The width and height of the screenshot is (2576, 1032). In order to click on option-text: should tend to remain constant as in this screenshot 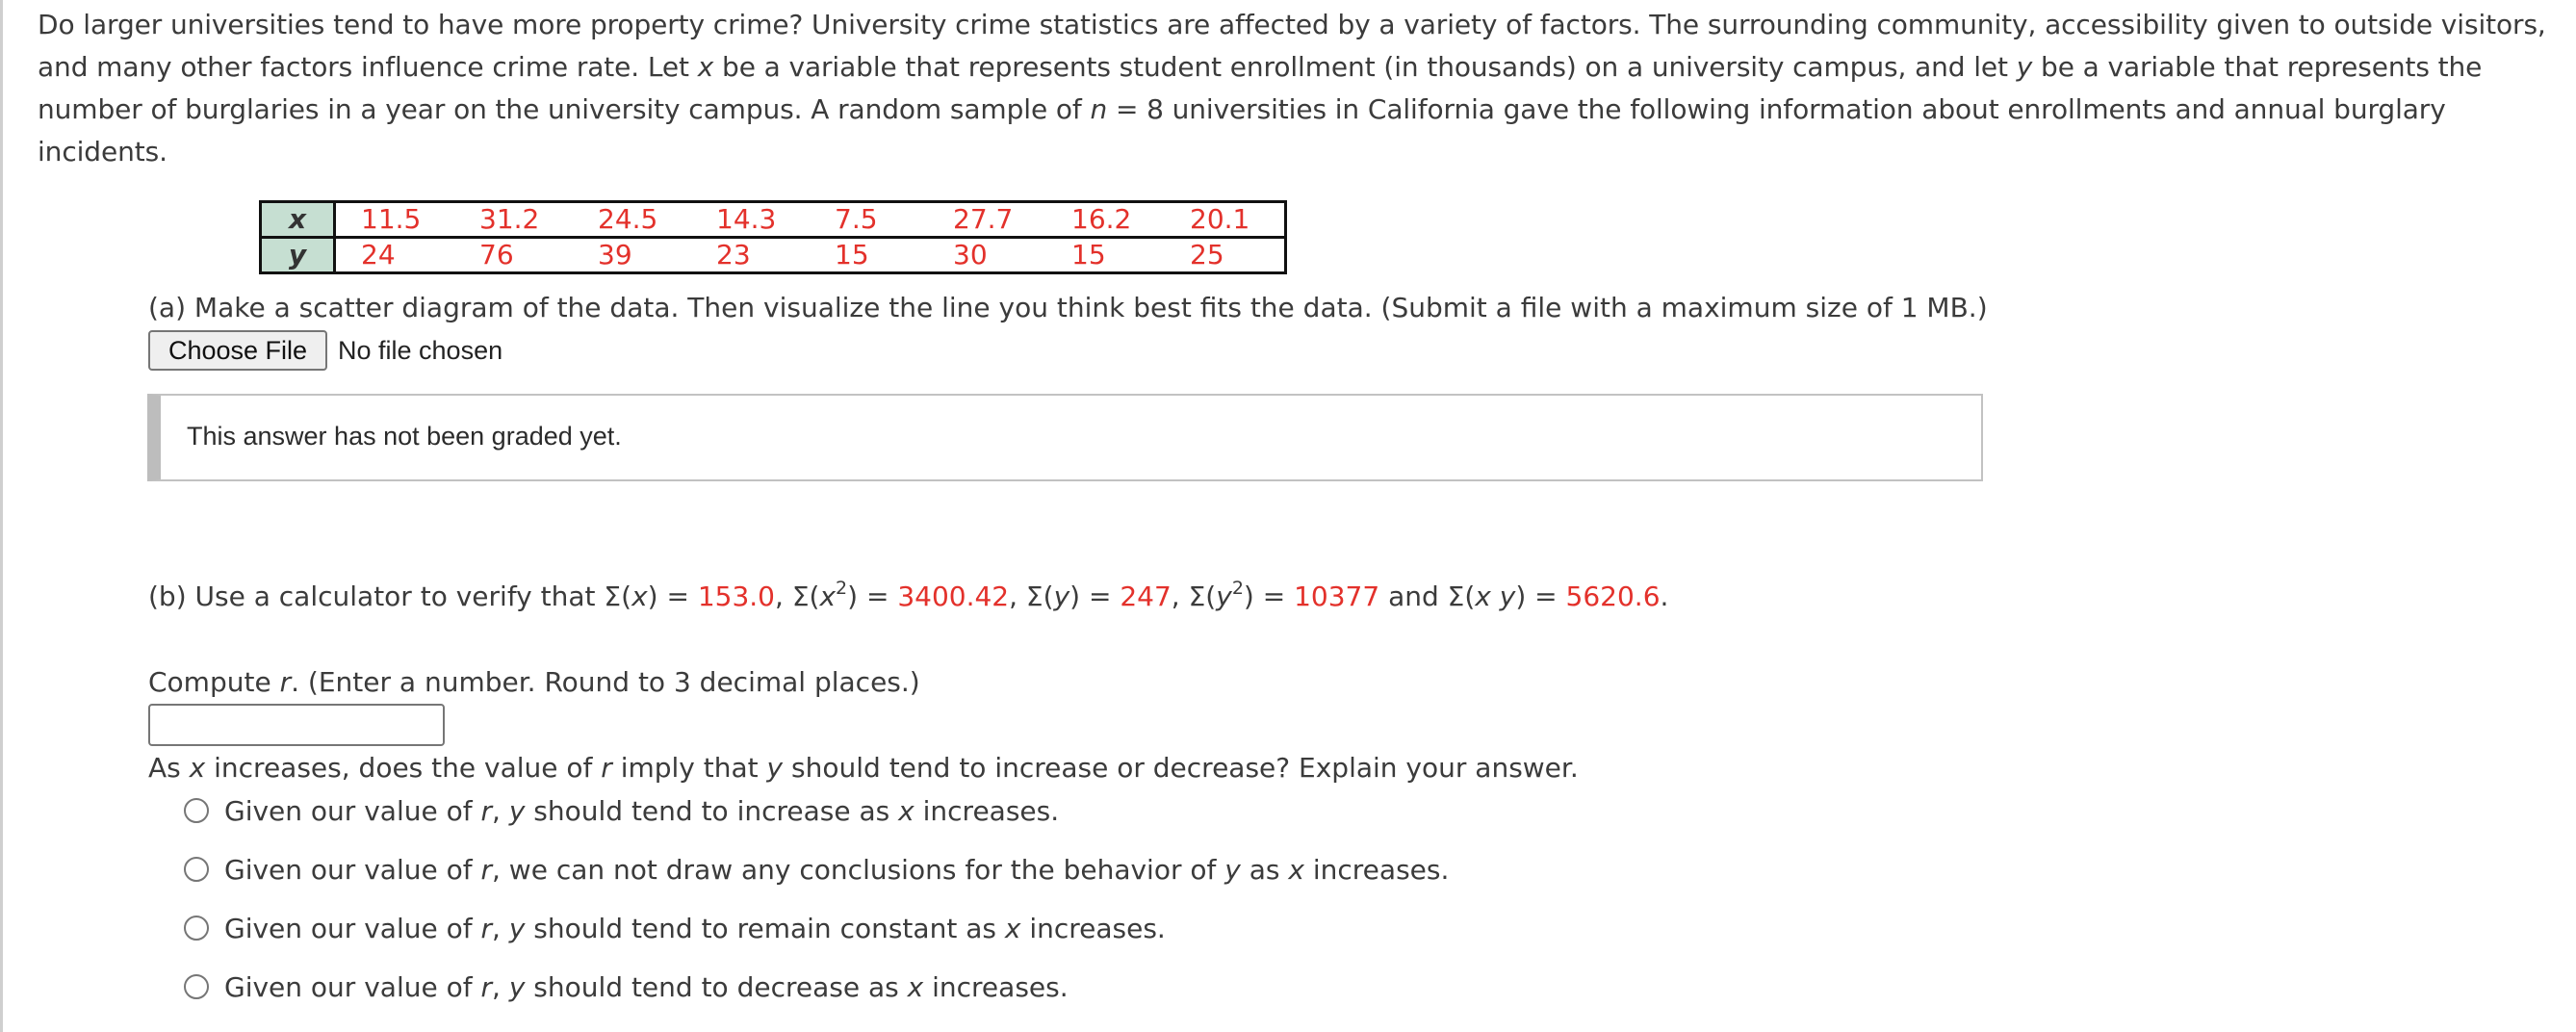, I will do `click(765, 928)`.